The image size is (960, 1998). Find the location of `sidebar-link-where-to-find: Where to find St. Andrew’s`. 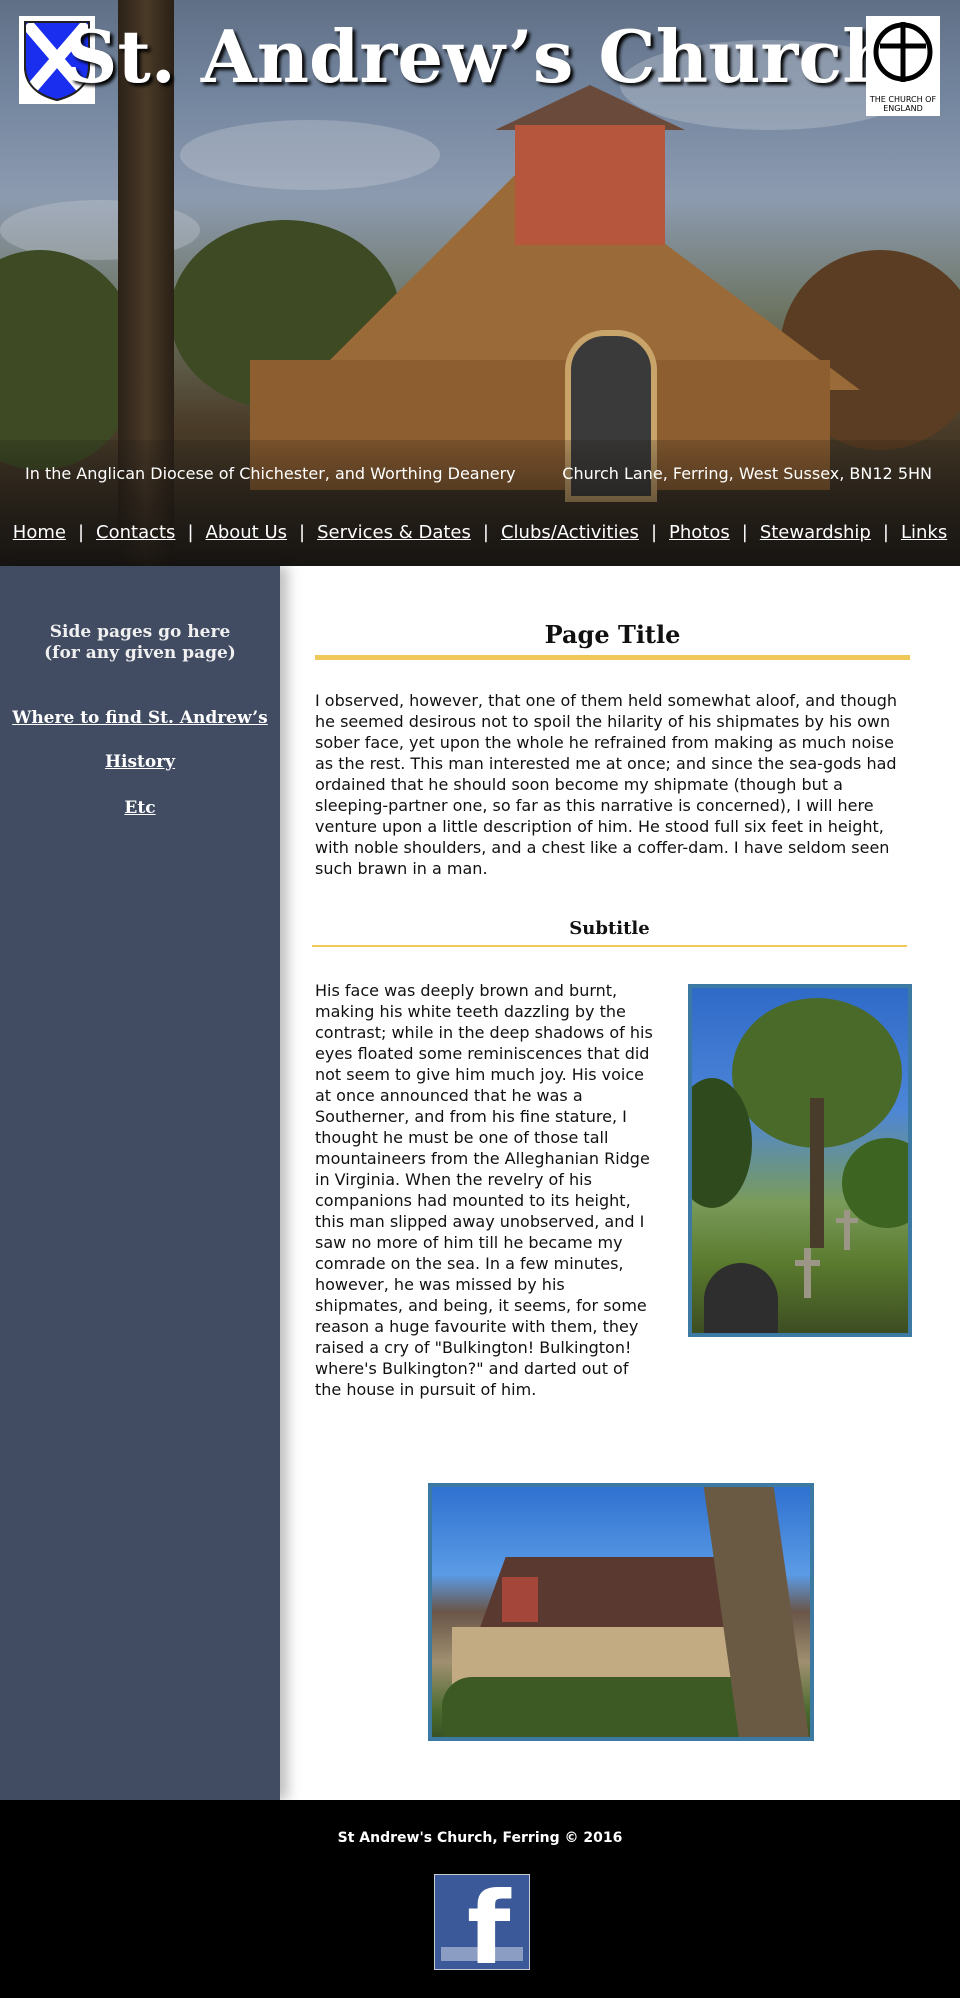

sidebar-link-where-to-find: Where to find St. Andrew’s is located at coordinates (140, 718).